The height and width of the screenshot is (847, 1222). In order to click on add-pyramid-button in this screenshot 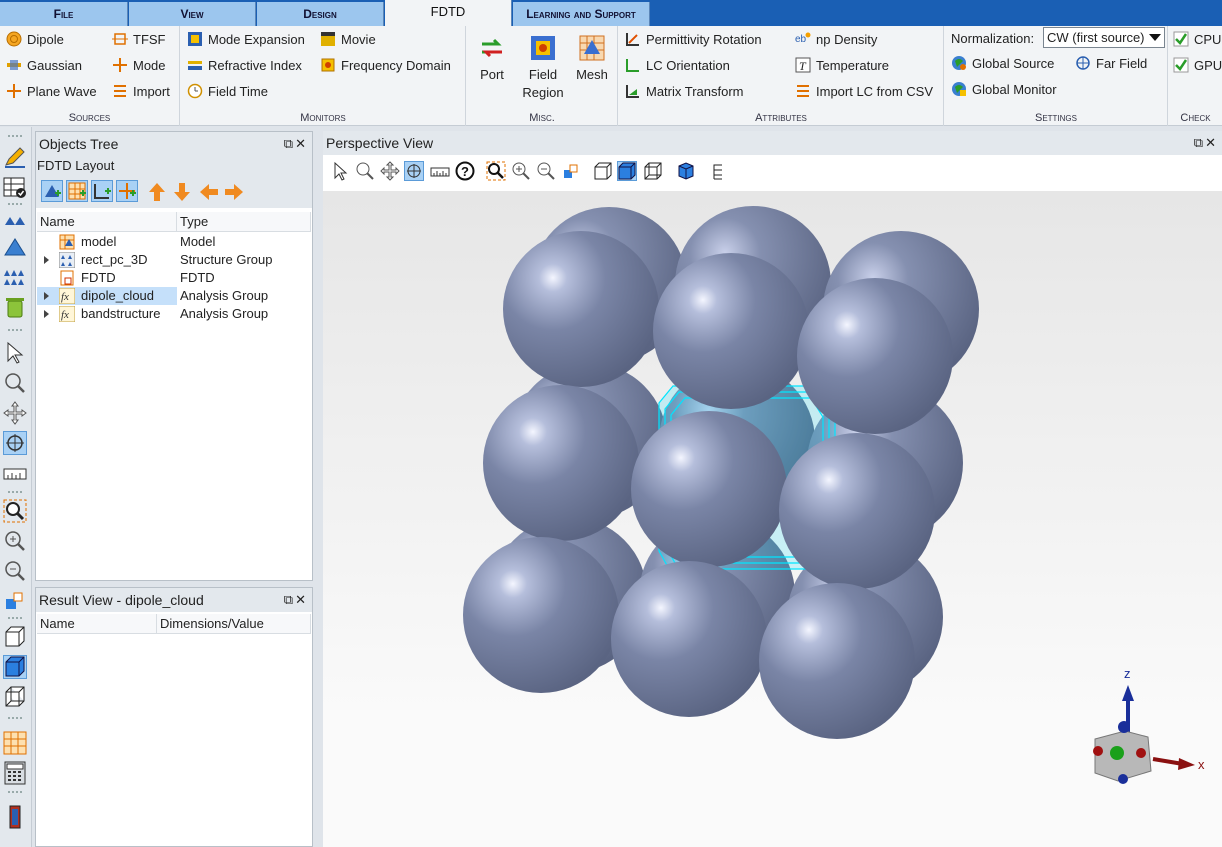, I will do `click(15, 247)`.